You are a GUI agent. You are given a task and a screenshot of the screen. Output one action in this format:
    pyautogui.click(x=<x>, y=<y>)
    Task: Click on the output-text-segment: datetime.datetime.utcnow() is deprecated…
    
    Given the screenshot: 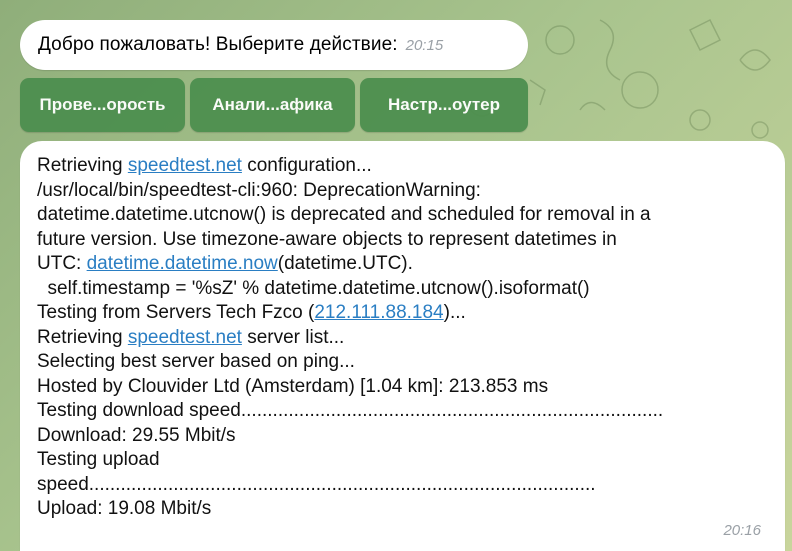 What is the action you would take?
    pyautogui.click(x=344, y=214)
    